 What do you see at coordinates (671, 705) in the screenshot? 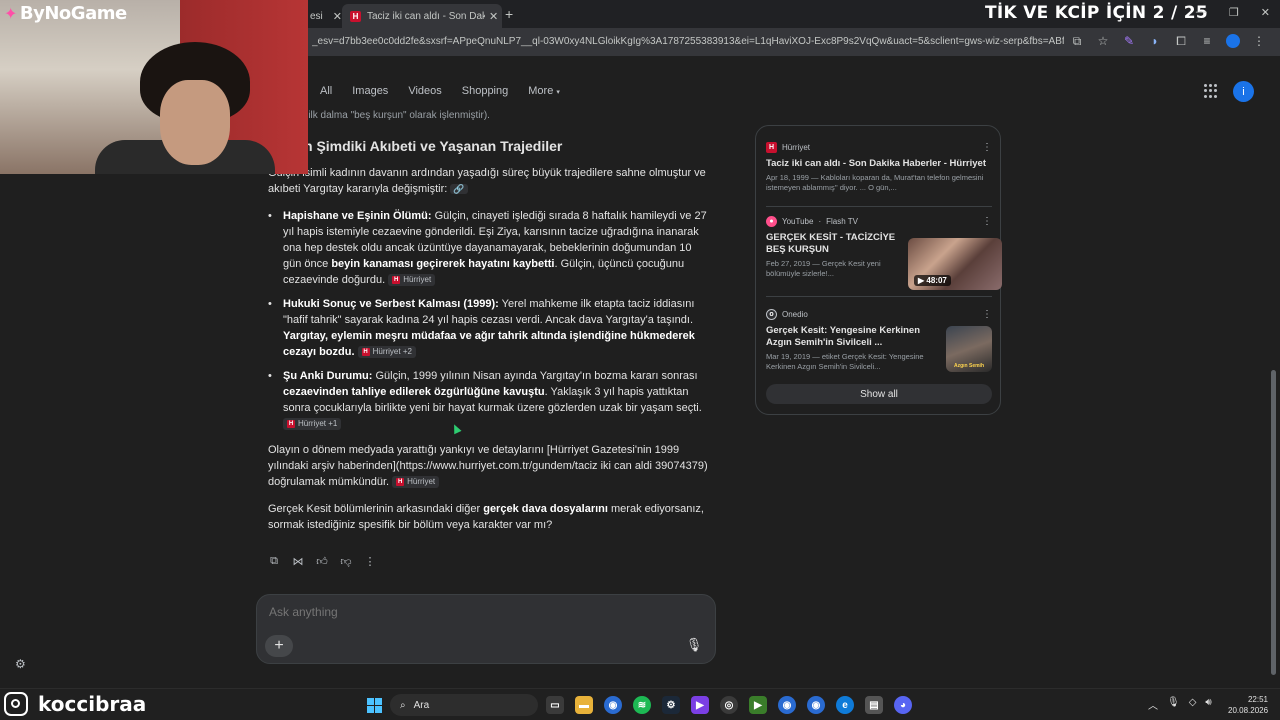
I see `steam-icon: ⚙` at bounding box center [671, 705].